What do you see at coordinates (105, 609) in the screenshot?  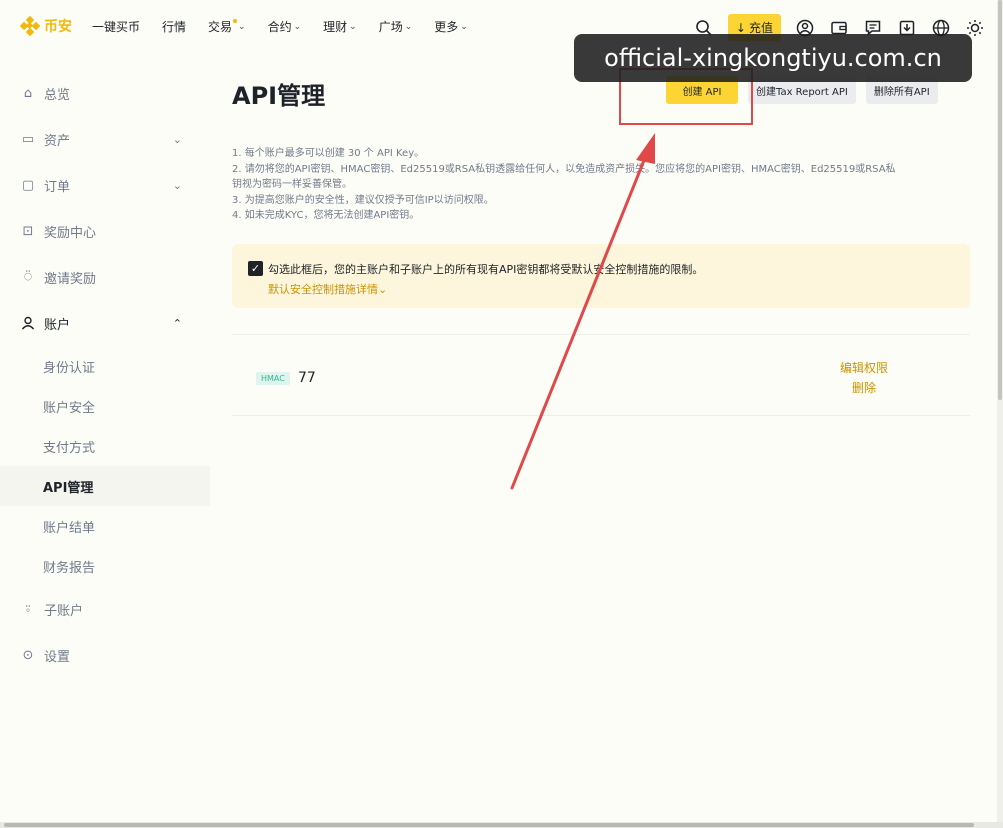 I see `sidebar-item-subaccount: ⍤ 子账户` at bounding box center [105, 609].